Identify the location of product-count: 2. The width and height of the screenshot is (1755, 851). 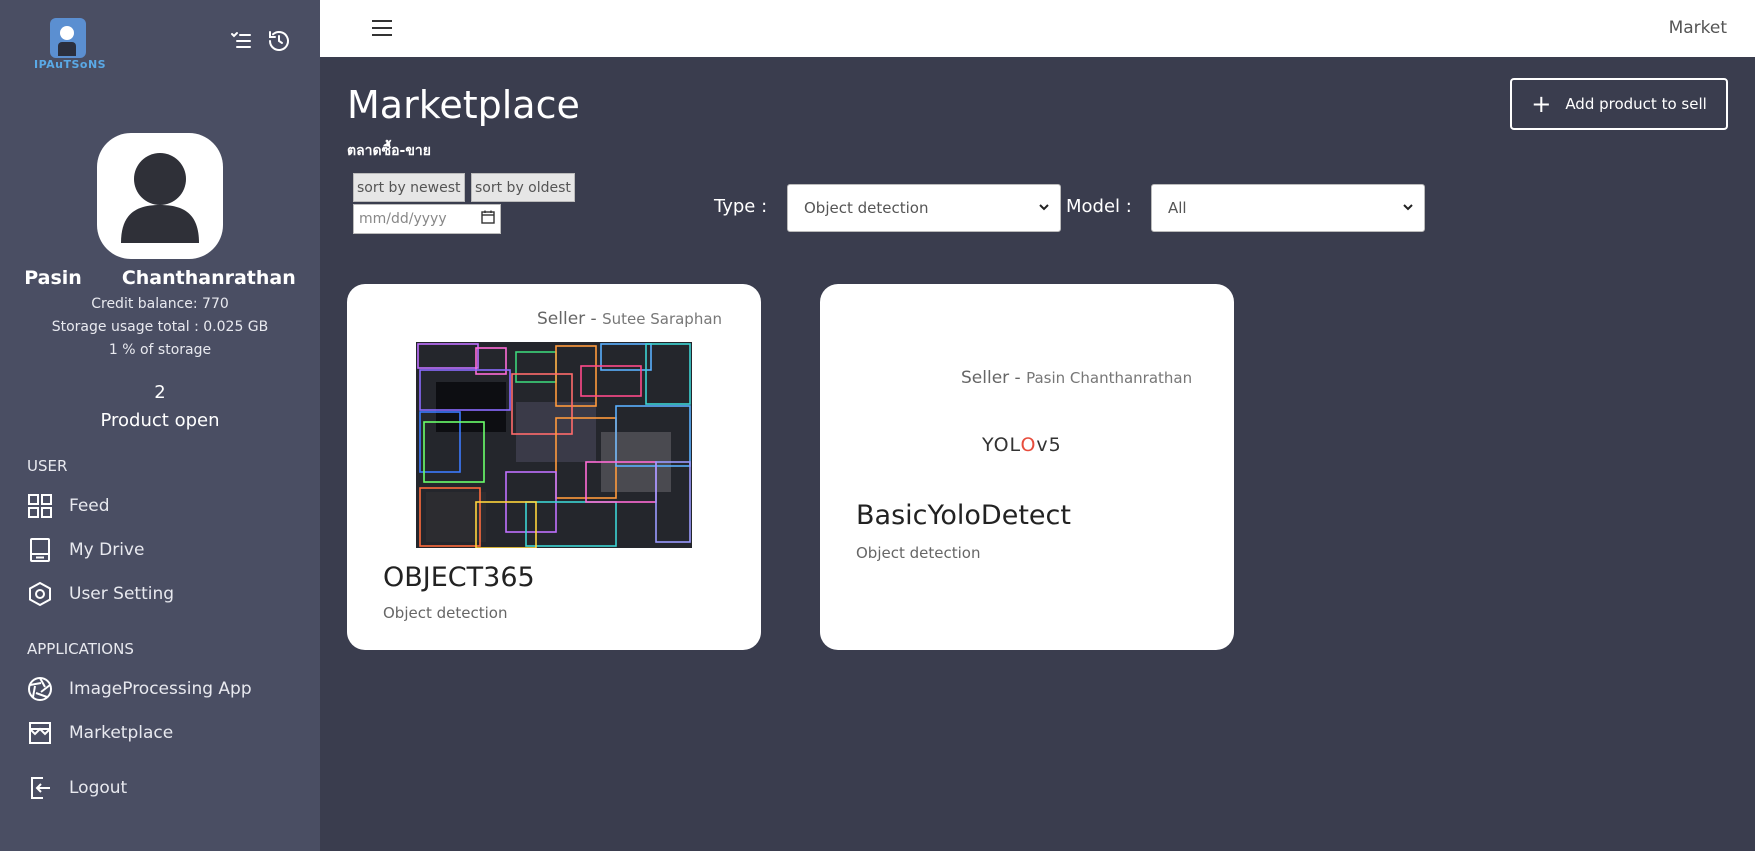
(160, 392).